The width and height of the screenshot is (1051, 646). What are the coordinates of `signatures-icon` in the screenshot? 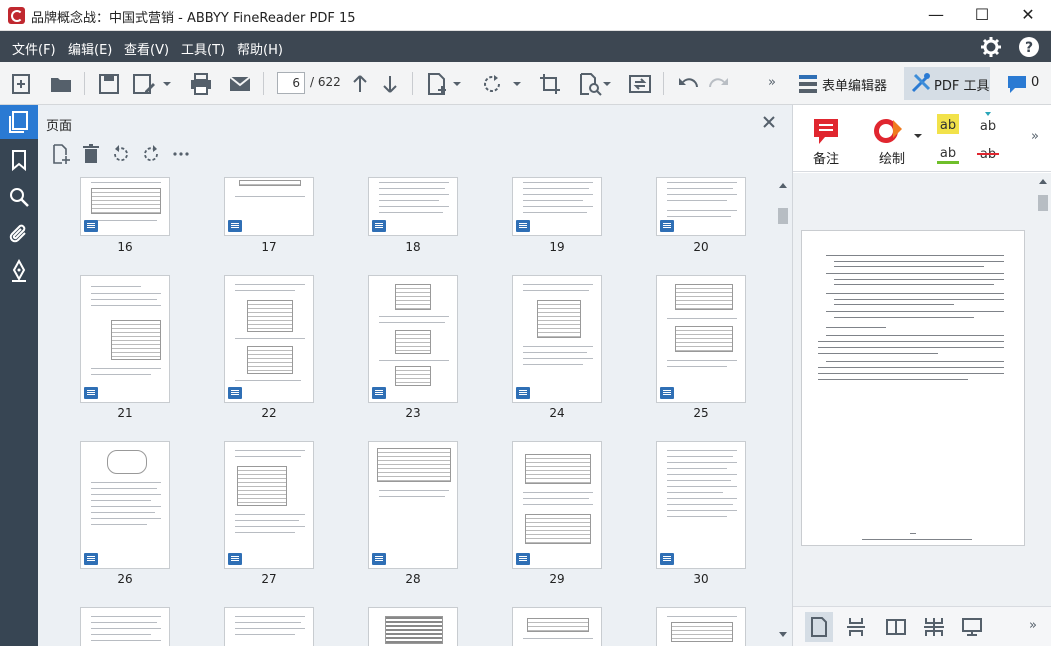 It's located at (19, 271).